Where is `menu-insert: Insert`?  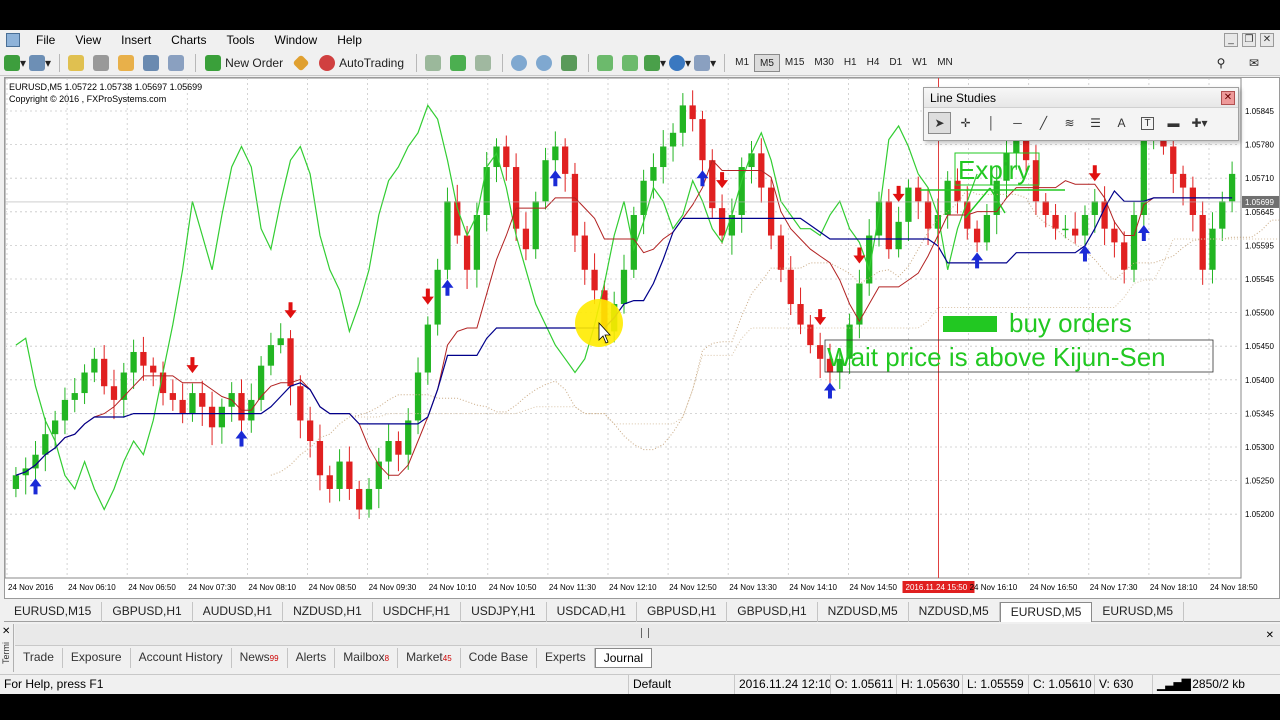 menu-insert: Insert is located at coordinates (136, 40).